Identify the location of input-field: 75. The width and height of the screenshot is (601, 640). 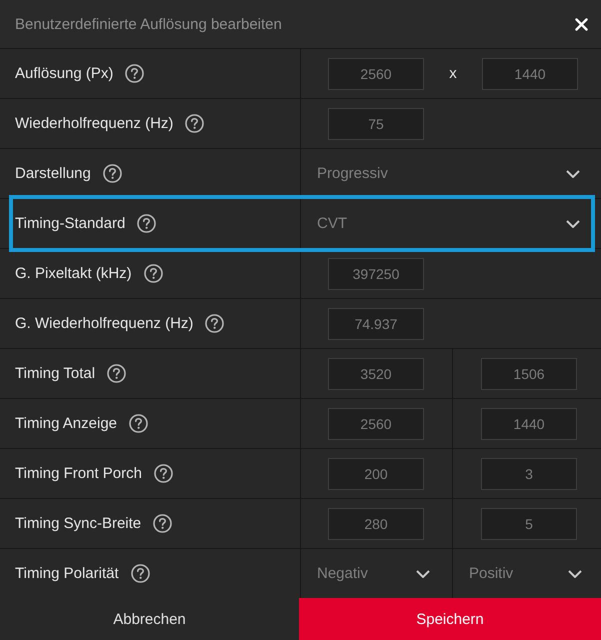
(376, 124).